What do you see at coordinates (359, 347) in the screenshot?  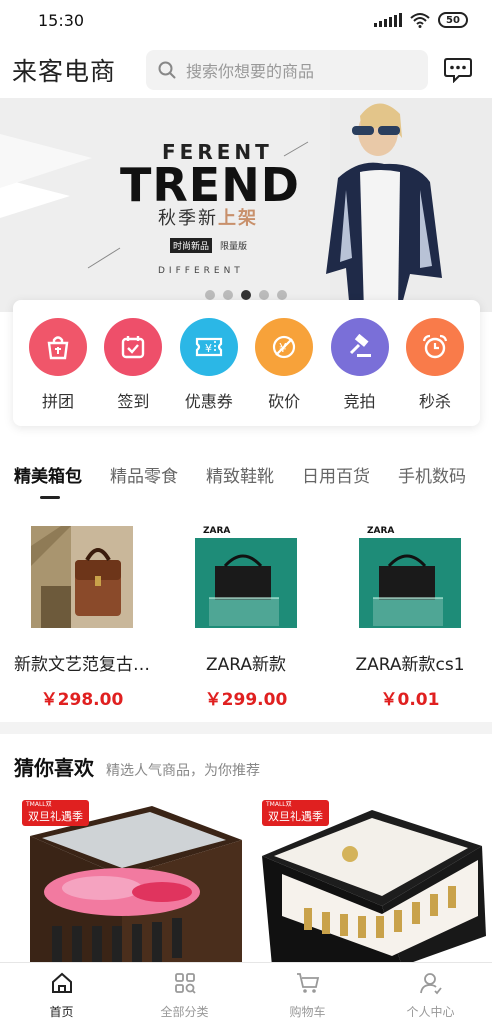 I see `auction-hammer-icon` at bounding box center [359, 347].